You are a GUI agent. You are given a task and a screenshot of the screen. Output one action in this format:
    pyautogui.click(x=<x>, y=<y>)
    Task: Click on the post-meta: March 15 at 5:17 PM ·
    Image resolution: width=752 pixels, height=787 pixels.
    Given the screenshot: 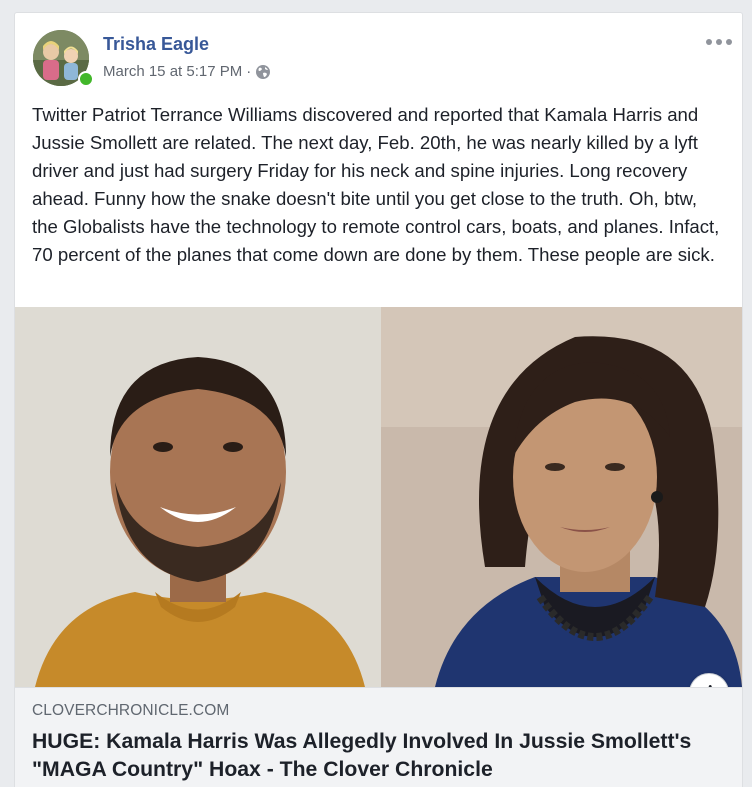 What is the action you would take?
    pyautogui.click(x=187, y=71)
    